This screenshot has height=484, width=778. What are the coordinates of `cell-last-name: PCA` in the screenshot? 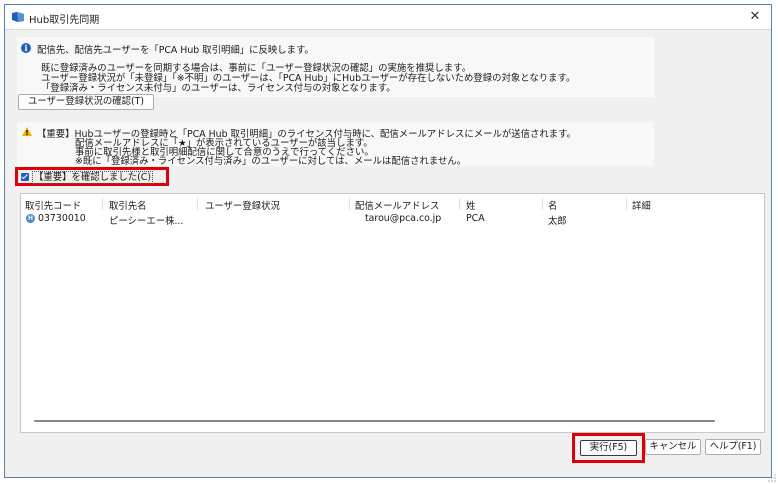 It's located at (475, 218).